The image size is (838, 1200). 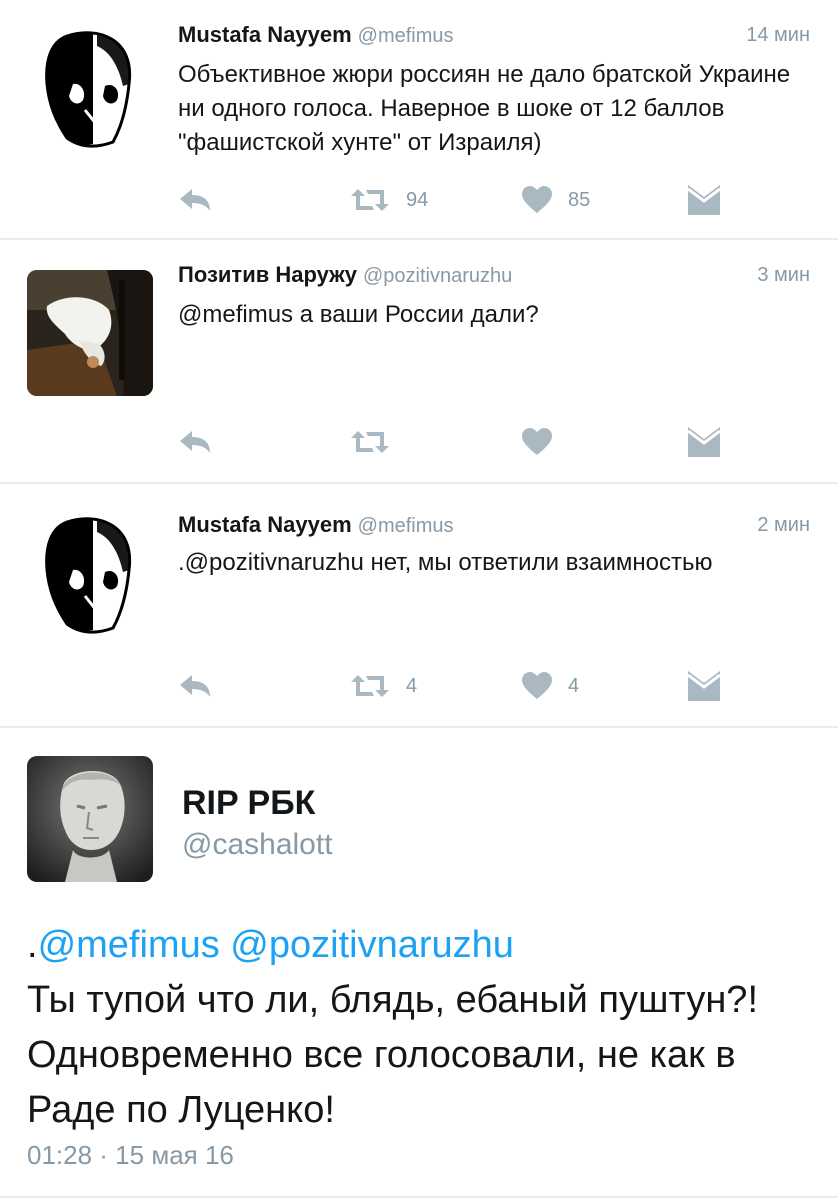 I want to click on author-name: Позитив Наружу, so click(x=267, y=274).